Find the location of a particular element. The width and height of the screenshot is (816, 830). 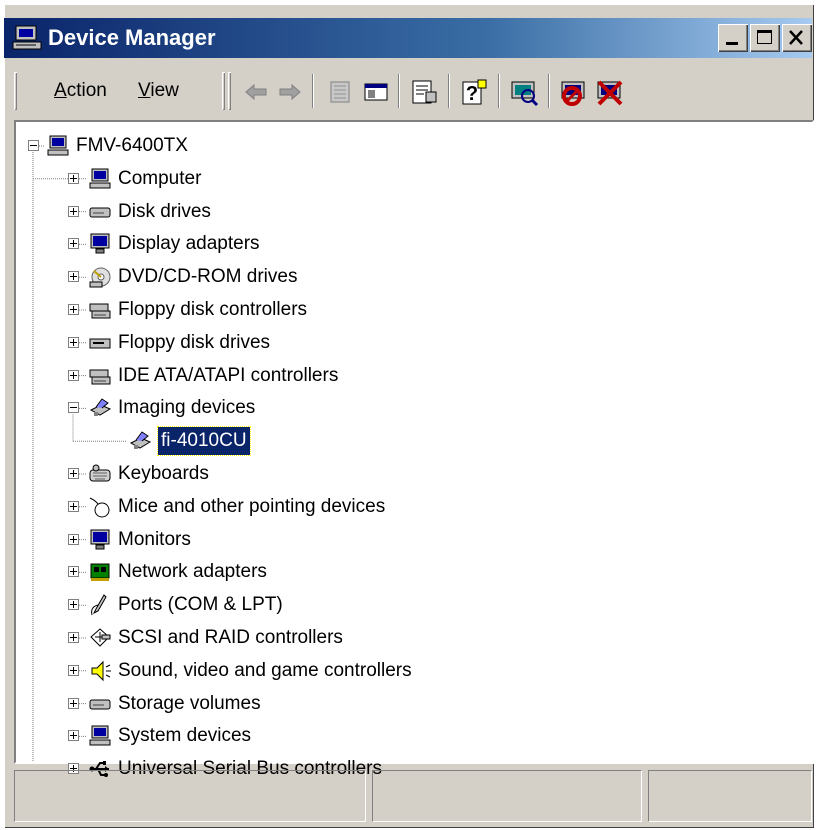

tree-category: IDE ATA/ATAPI controllers is located at coordinates (411, 376).